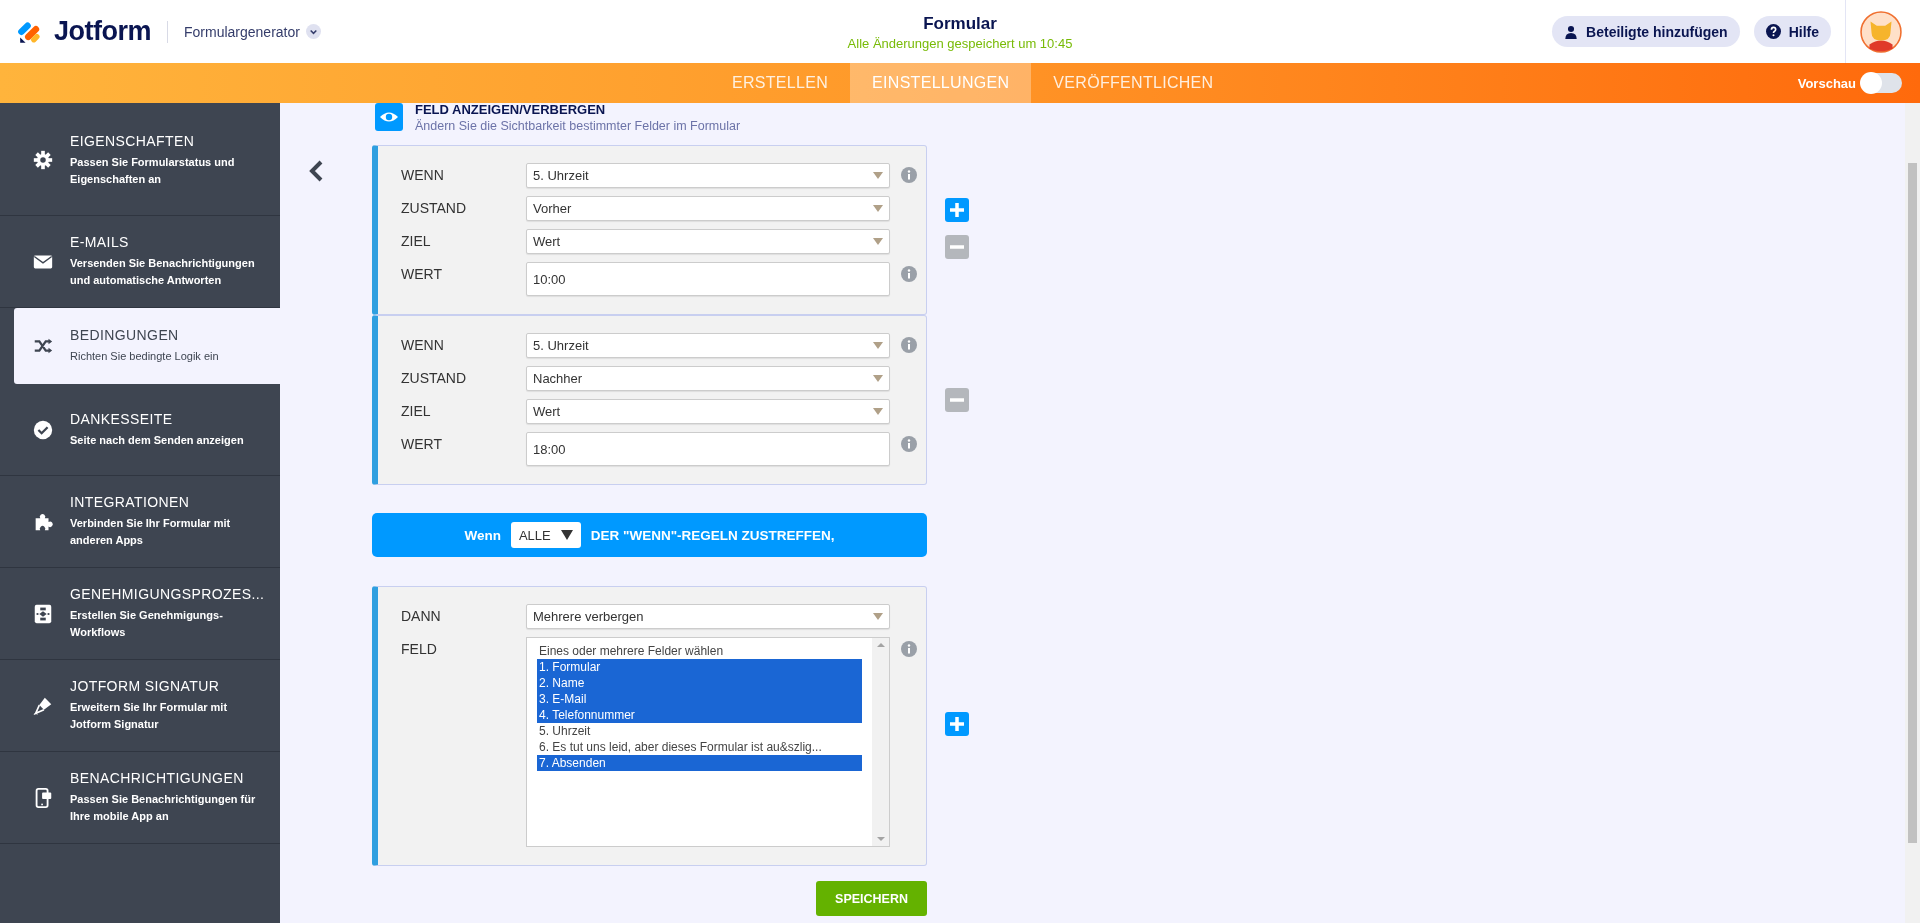  I want to click on field-listbox: Eines oder mehrere Felder wählen 1. Formular 2. Name 3. E-Mail 4. Telefonnummer 5. Uhrzeit 6. Es tut uns leid, aber dieses Formular ist au&szlig... 7. Absenden, so click(708, 742).